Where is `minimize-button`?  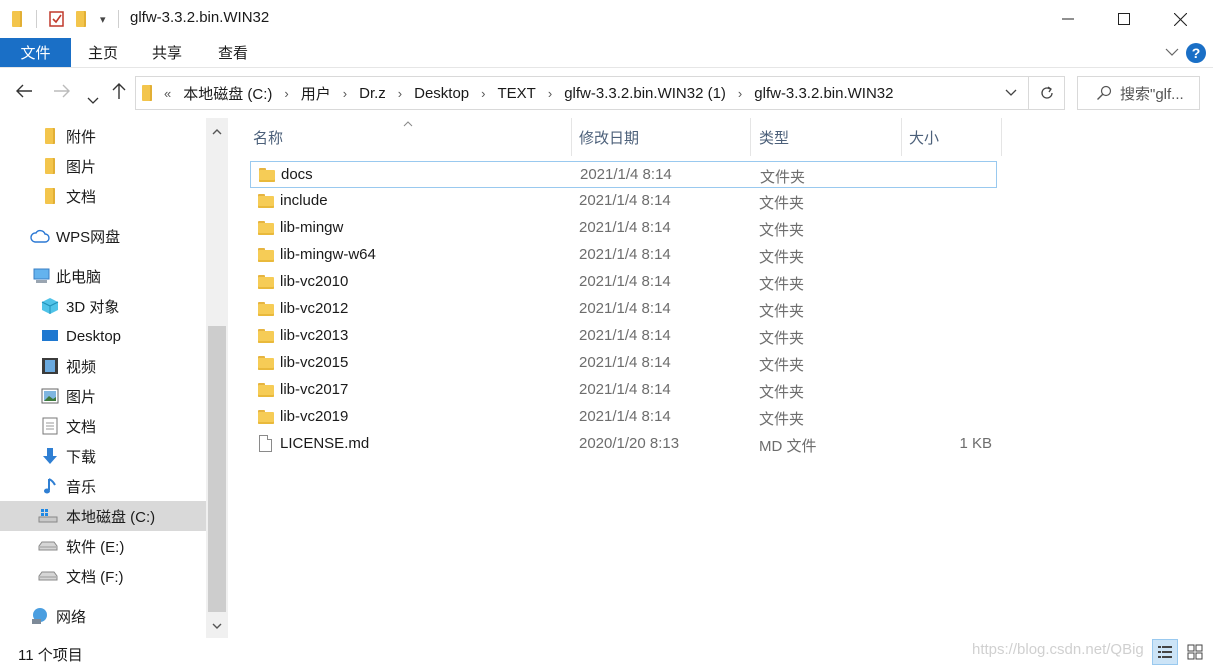
minimize-button is located at coordinates (1068, 19).